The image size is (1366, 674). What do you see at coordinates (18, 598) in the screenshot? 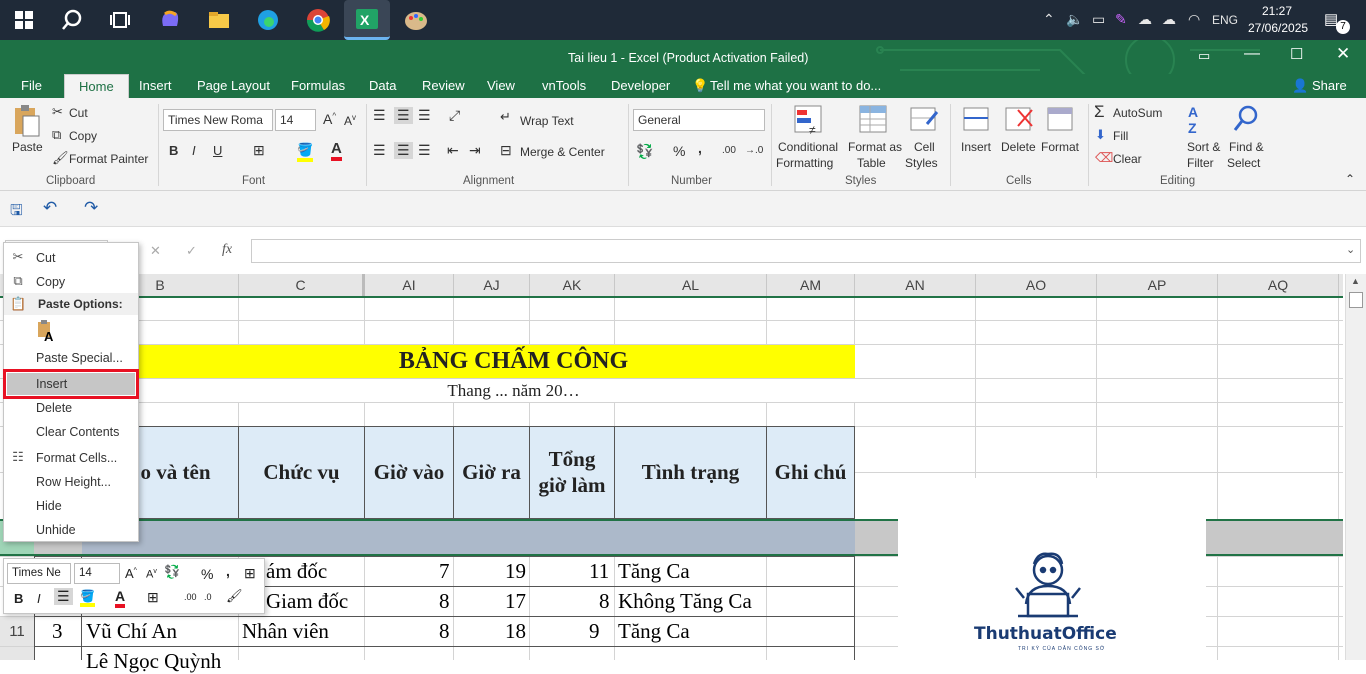
I see `mini-bold-button: B` at bounding box center [18, 598].